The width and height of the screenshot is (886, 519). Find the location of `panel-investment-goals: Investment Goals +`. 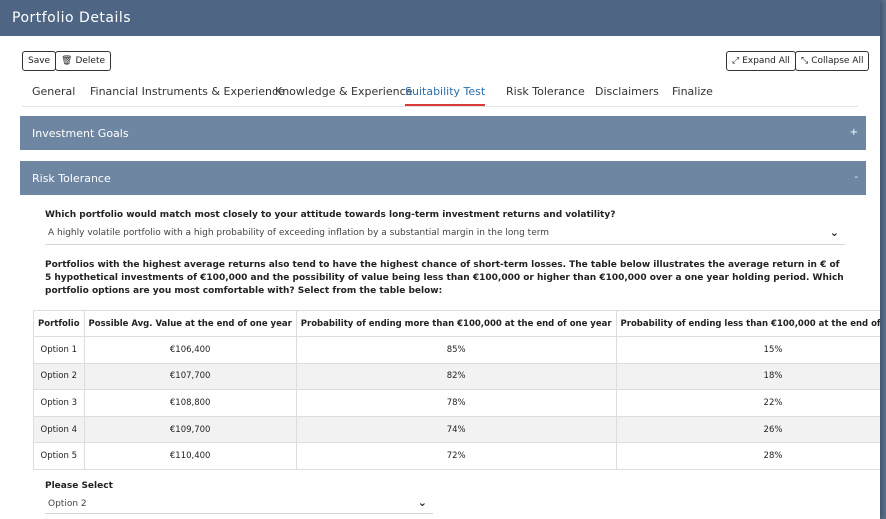

panel-investment-goals: Investment Goals + is located at coordinates (443, 133).